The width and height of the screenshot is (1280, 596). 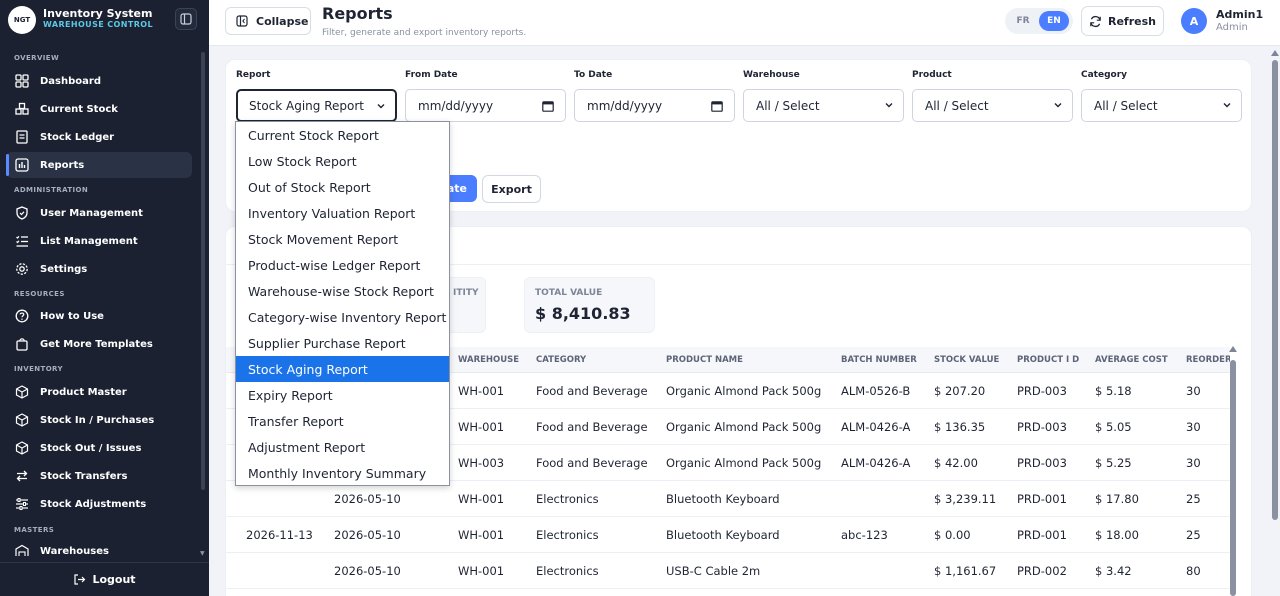 I want to click on boxes-icon, so click(x=22, y=108).